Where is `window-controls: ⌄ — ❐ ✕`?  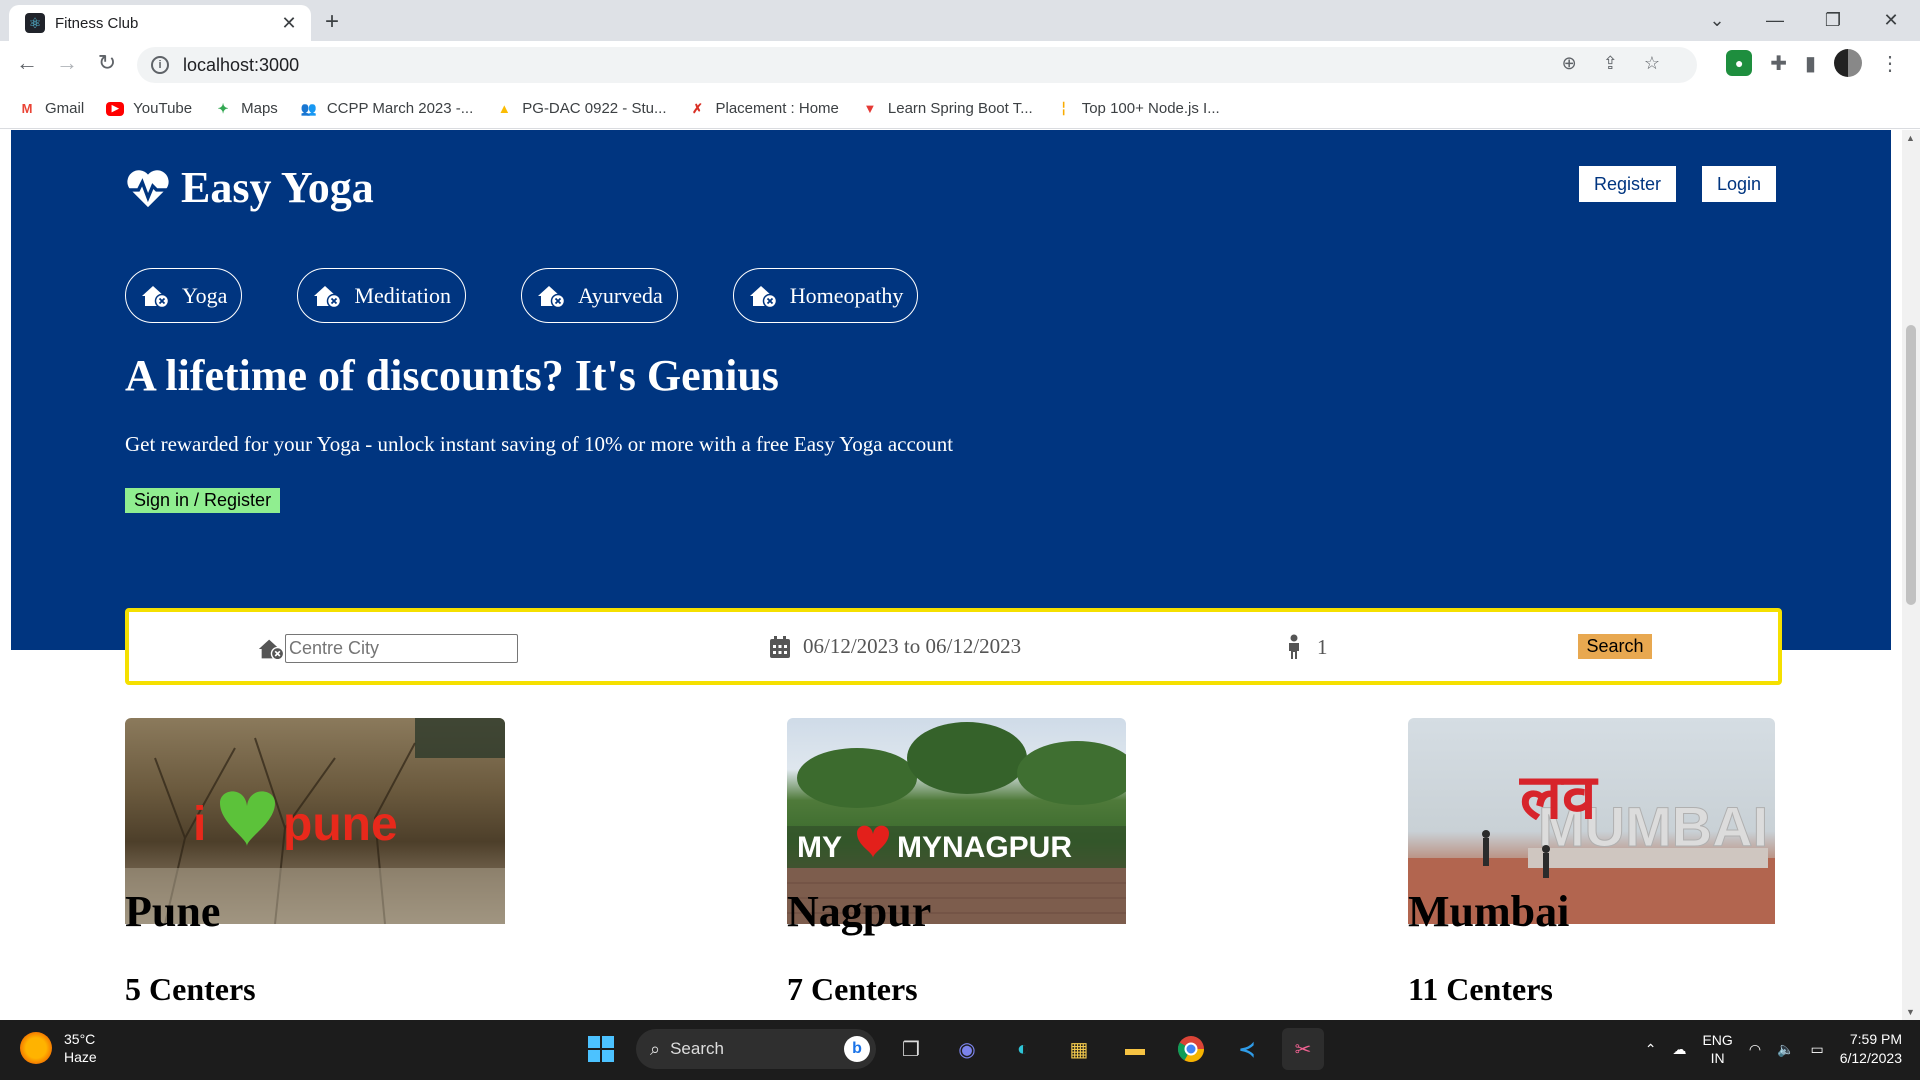 window-controls: ⌄ — ❐ ✕ is located at coordinates (1804, 20).